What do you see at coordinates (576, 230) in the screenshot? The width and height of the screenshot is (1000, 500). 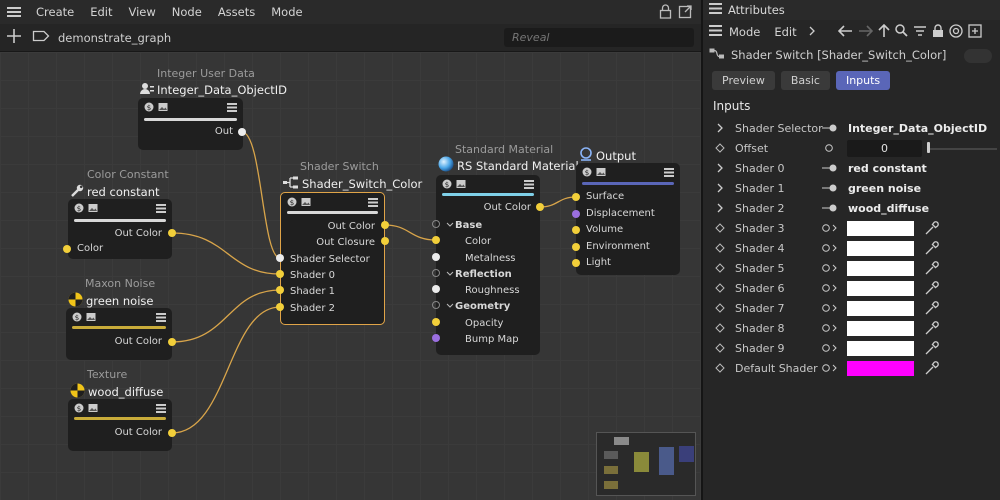 I see `port-in-volume` at bounding box center [576, 230].